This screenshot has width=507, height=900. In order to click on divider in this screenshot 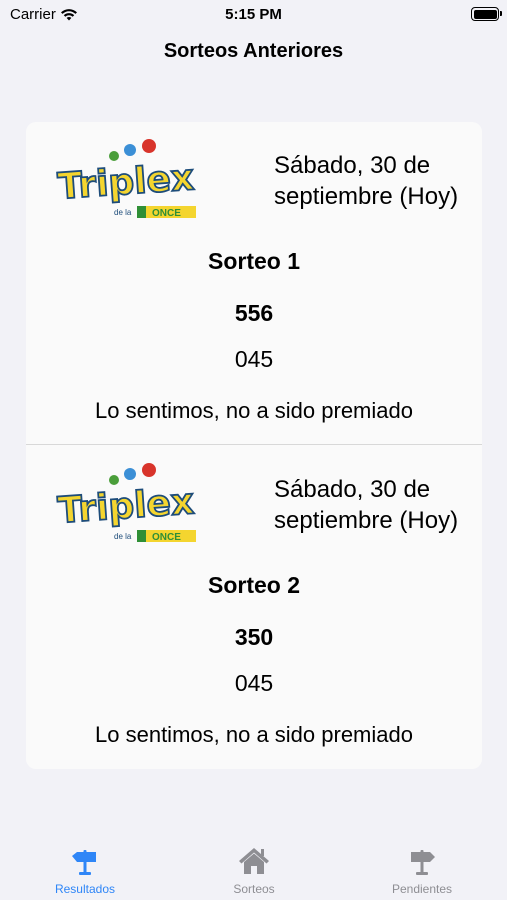, I will do `click(254, 444)`.